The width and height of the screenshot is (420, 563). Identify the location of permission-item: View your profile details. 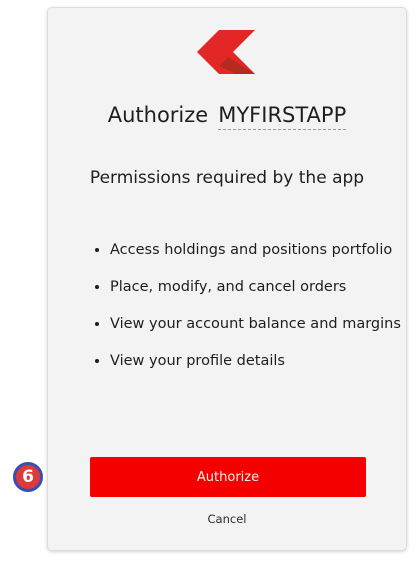
(260, 361).